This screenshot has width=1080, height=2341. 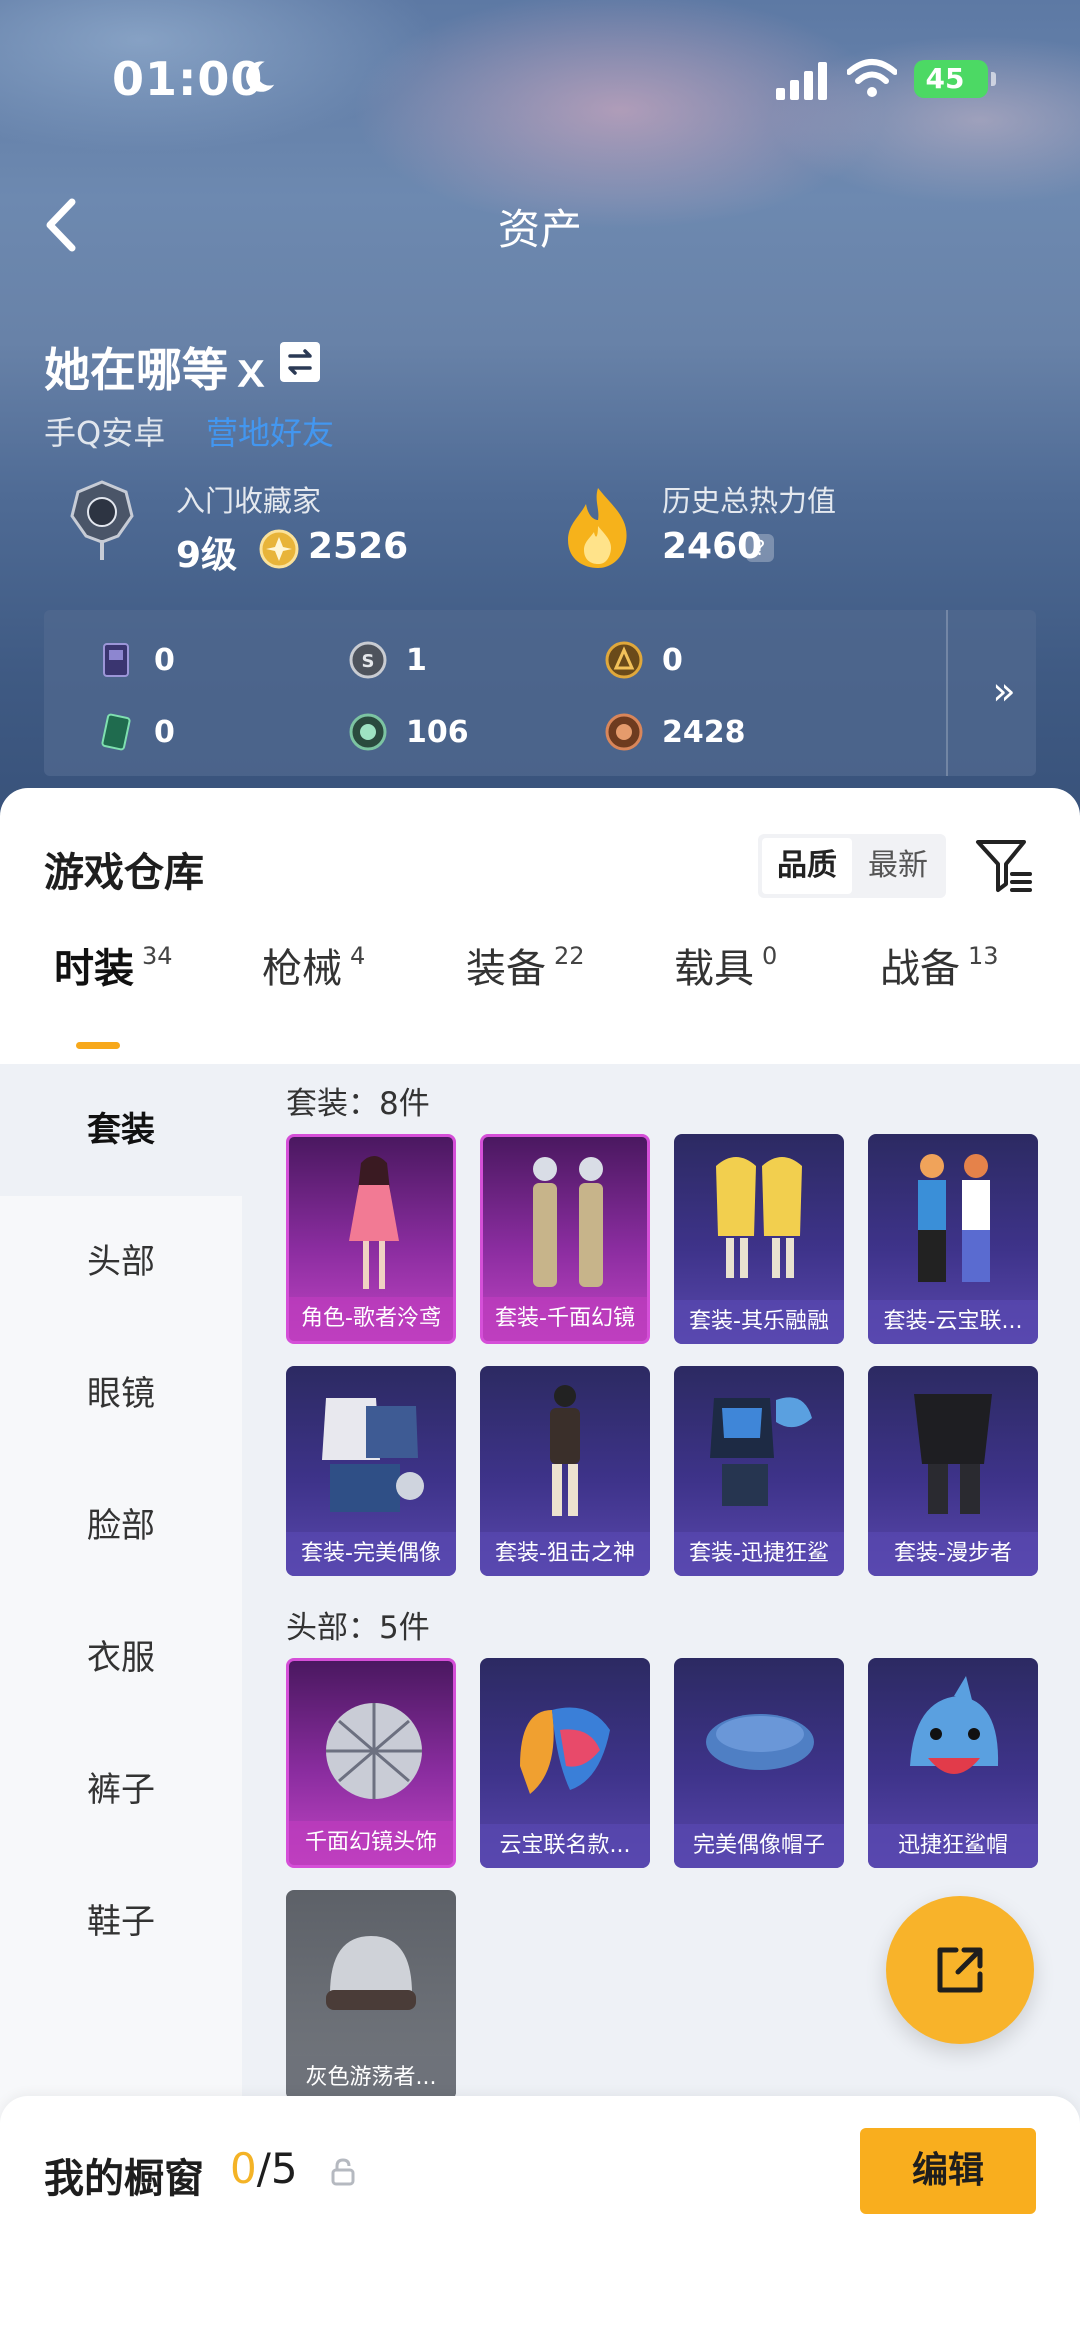 What do you see at coordinates (525, 976) in the screenshot?
I see `tab-equipment: 装备 22` at bounding box center [525, 976].